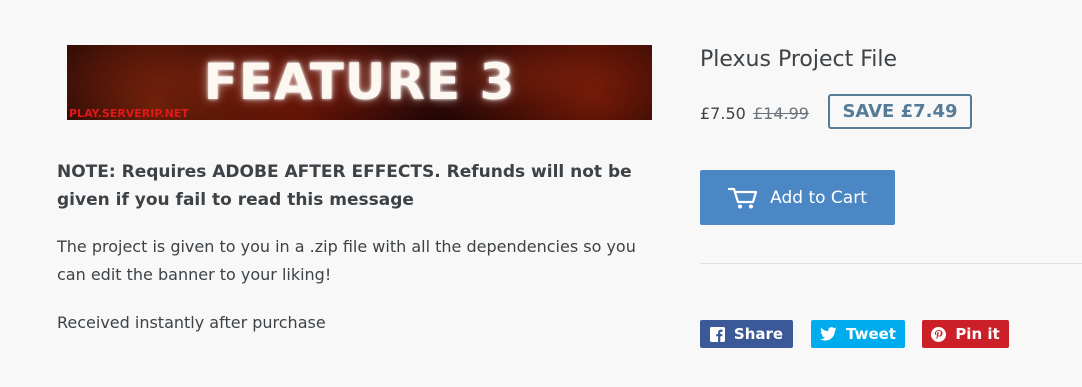  I want to click on sale-price: £7.50, so click(723, 113).